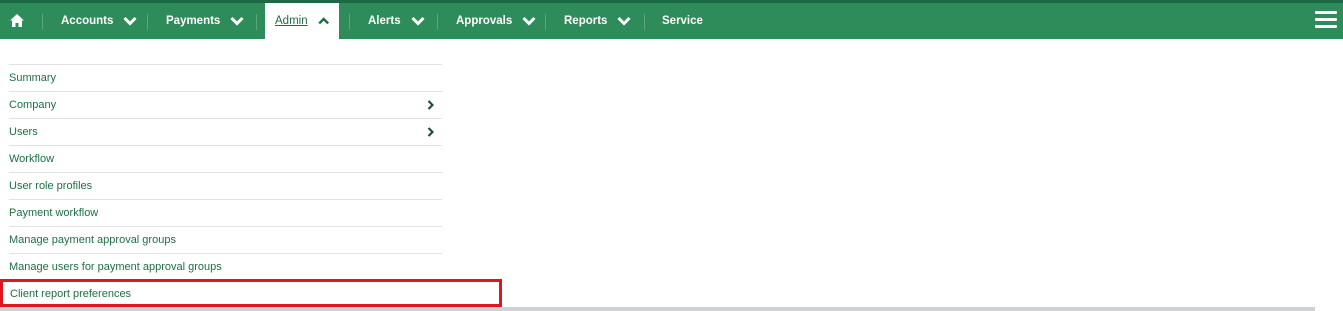 The width and height of the screenshot is (1343, 311). Describe the element at coordinates (225, 266) in the screenshot. I see `admin-menu-item-manage-users-payment-approval-groups: Manage users for payment approval groups` at that location.